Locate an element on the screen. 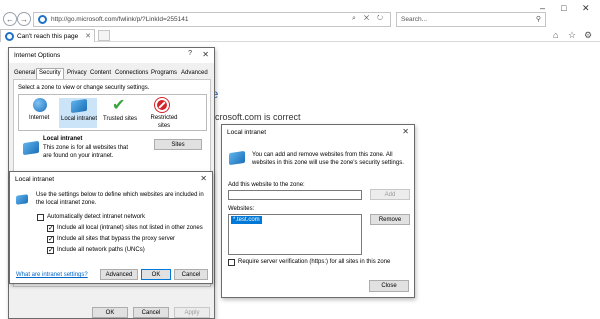  sites-button: Sites is located at coordinates (178, 144).